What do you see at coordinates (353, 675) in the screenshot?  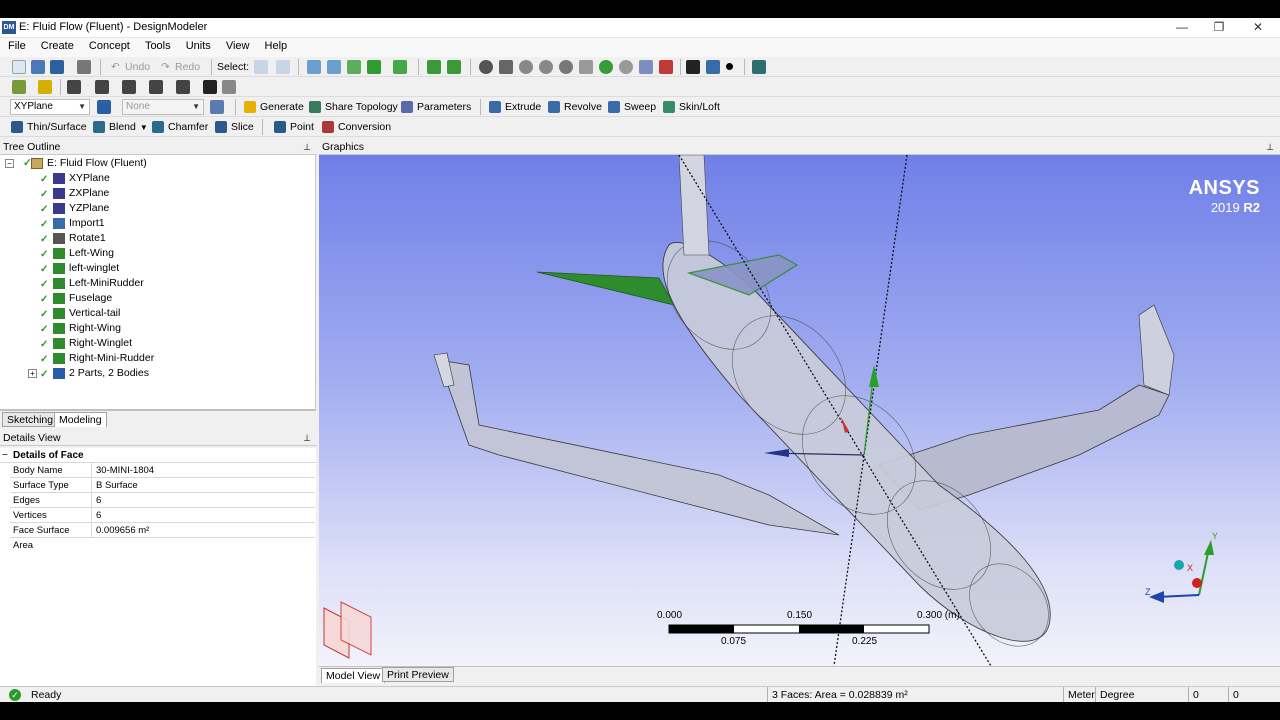 I see `tab-model-view: Model View` at bounding box center [353, 675].